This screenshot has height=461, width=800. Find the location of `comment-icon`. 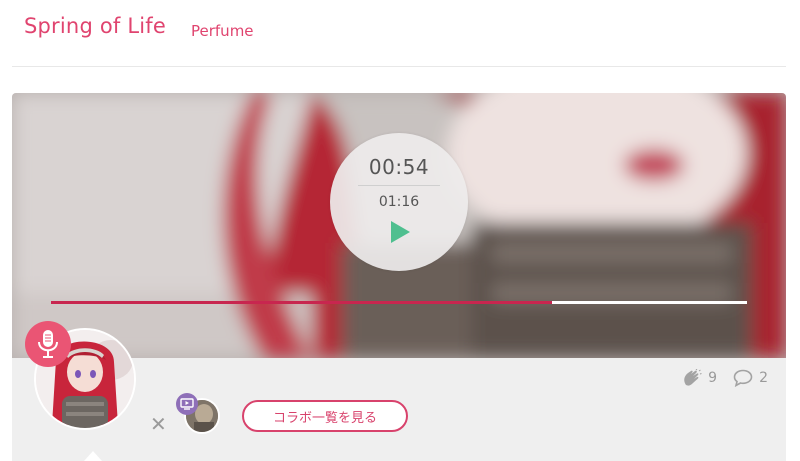

comment-icon is located at coordinates (743, 378).